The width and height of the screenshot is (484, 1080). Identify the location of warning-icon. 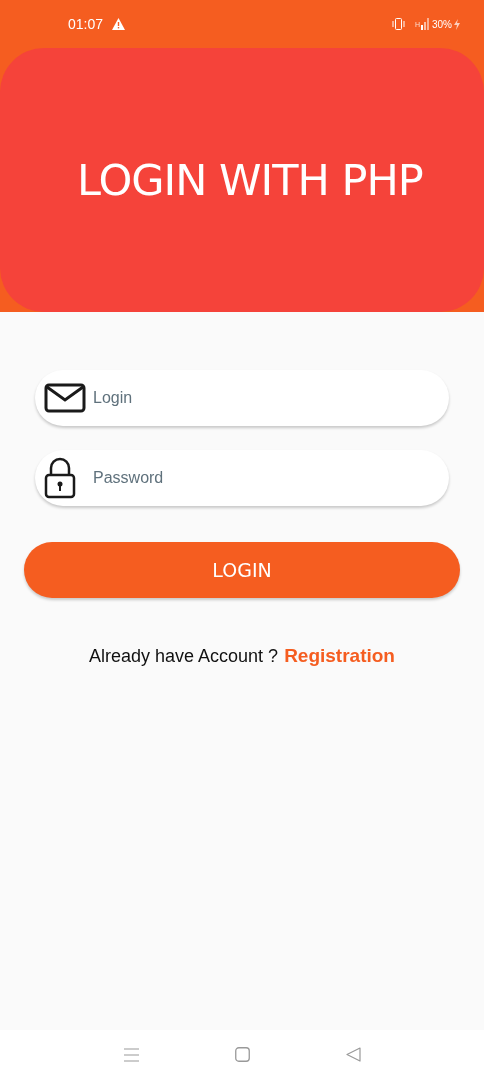
(119, 24).